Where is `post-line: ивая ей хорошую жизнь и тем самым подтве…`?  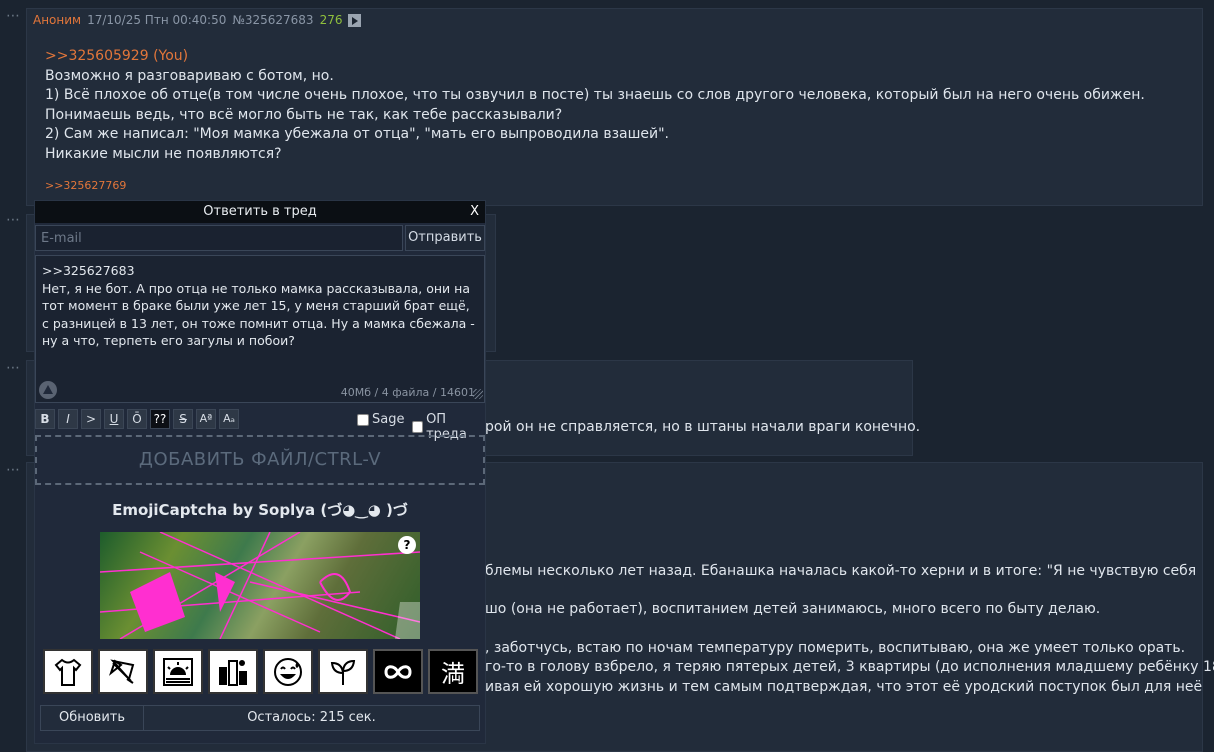
post-line: ивая ей хорошую жизнь и тем самым подтве… is located at coordinates (844, 687).